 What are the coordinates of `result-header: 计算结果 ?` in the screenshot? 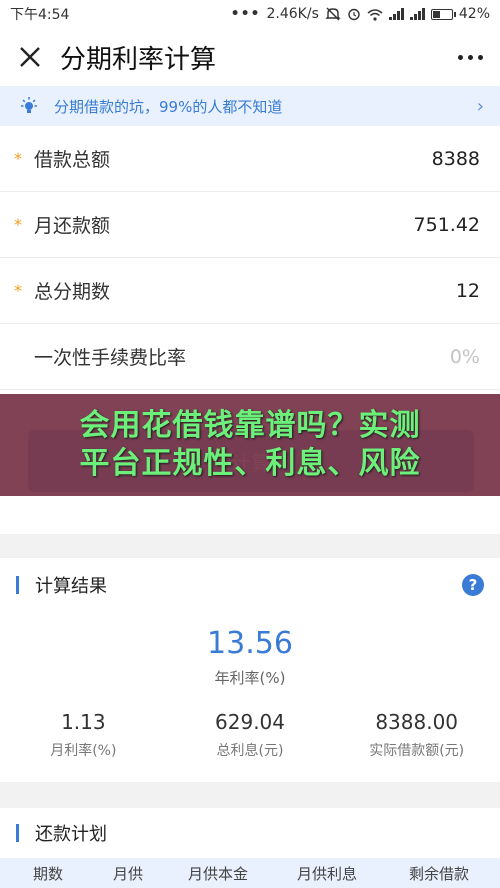 It's located at (250, 585).